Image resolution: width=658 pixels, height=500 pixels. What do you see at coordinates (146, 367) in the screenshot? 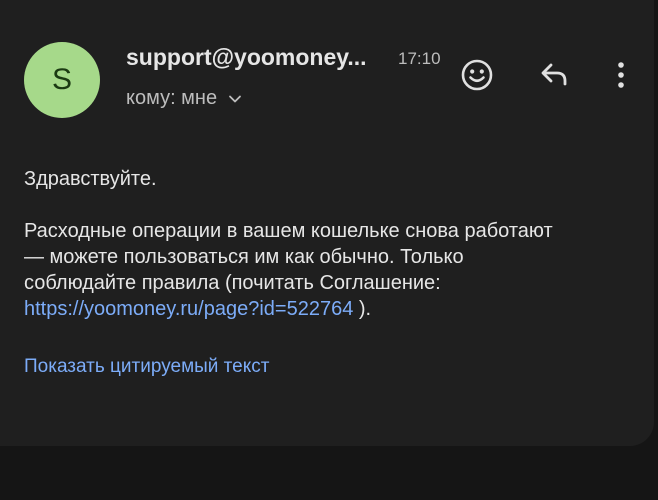
I see `show-quoted-text-link: Показать цитируемый текст` at bounding box center [146, 367].